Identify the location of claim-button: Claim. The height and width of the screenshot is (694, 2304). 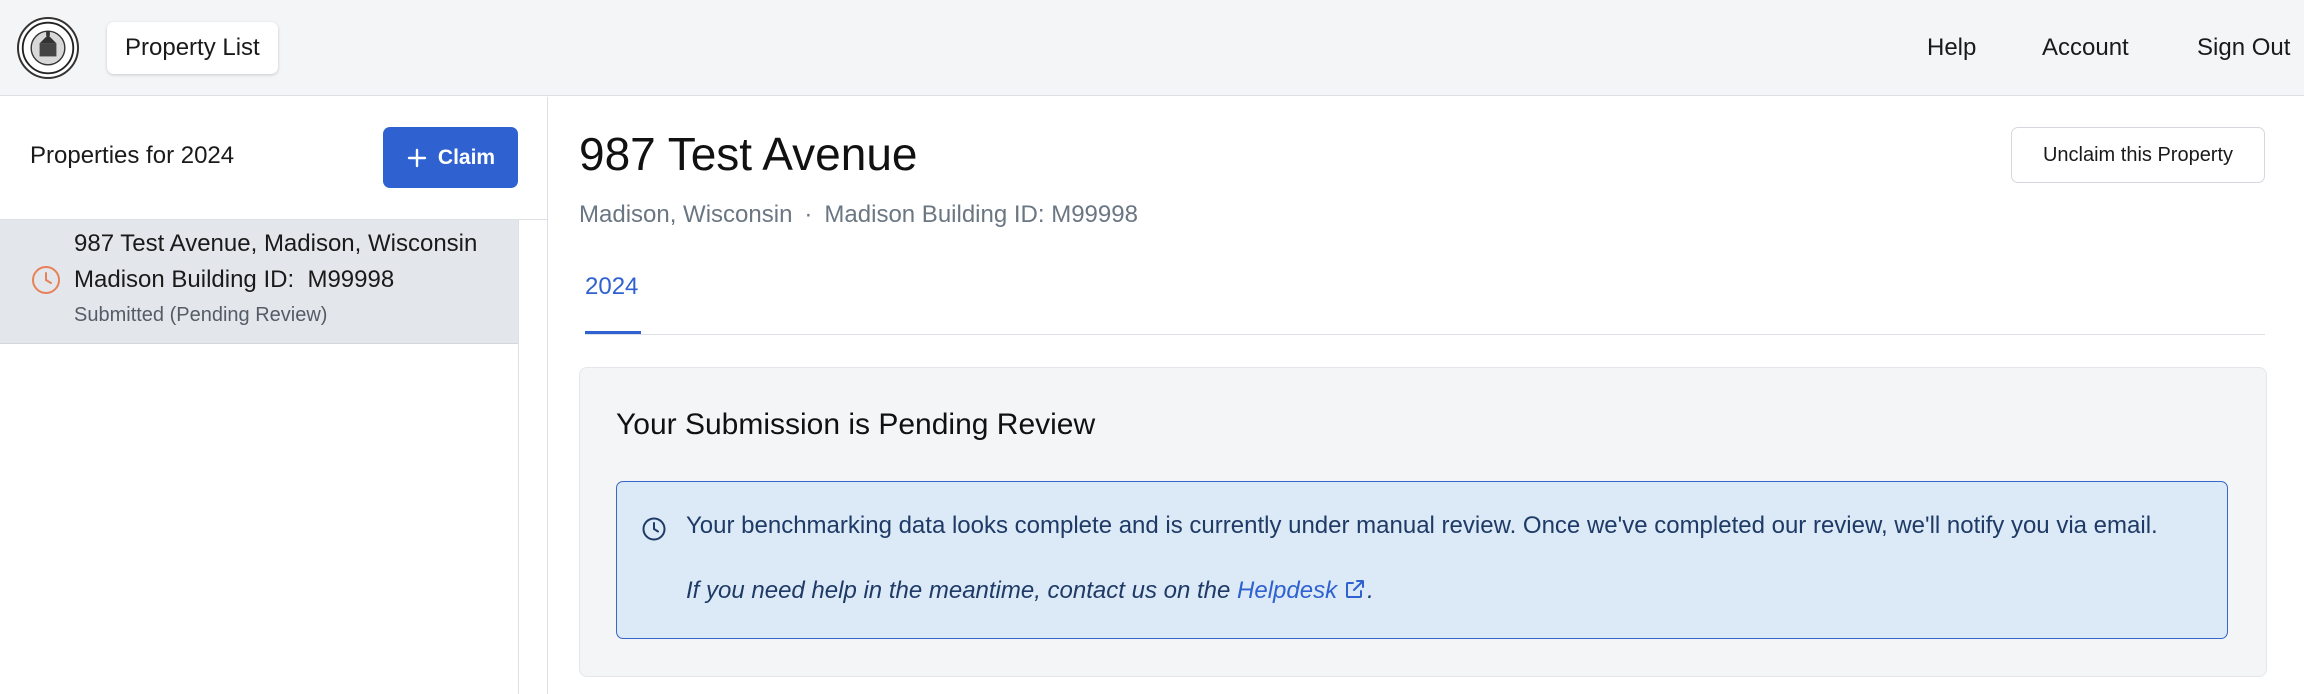
(450, 157).